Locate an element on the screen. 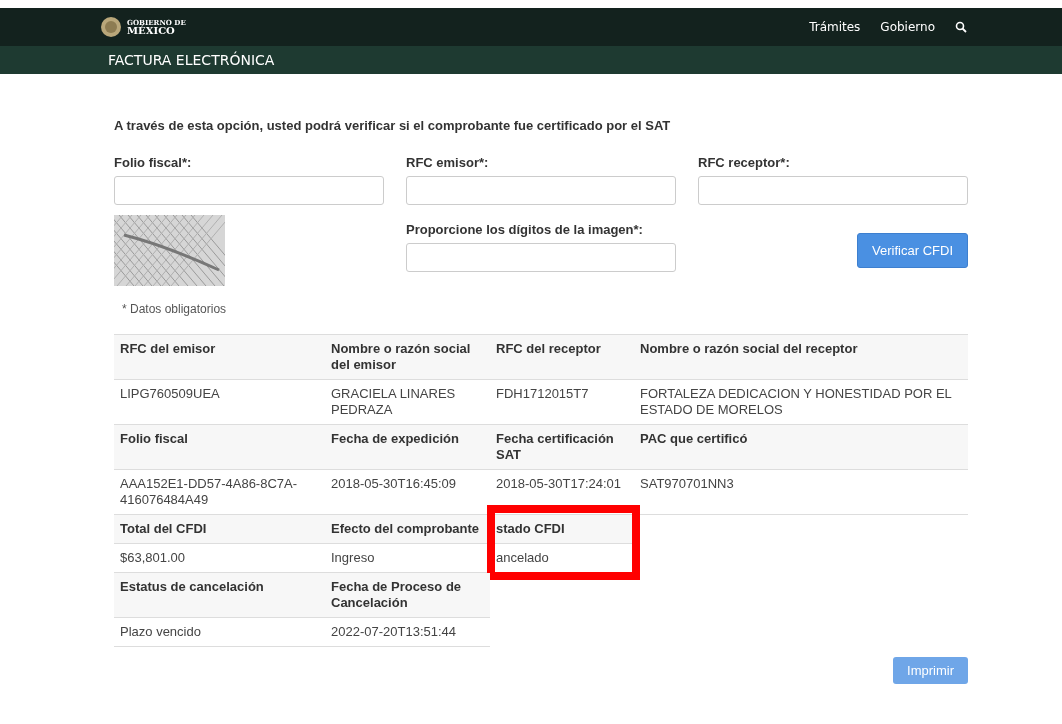 The height and width of the screenshot is (724, 1062). nav-link: Trámites is located at coordinates (835, 27).